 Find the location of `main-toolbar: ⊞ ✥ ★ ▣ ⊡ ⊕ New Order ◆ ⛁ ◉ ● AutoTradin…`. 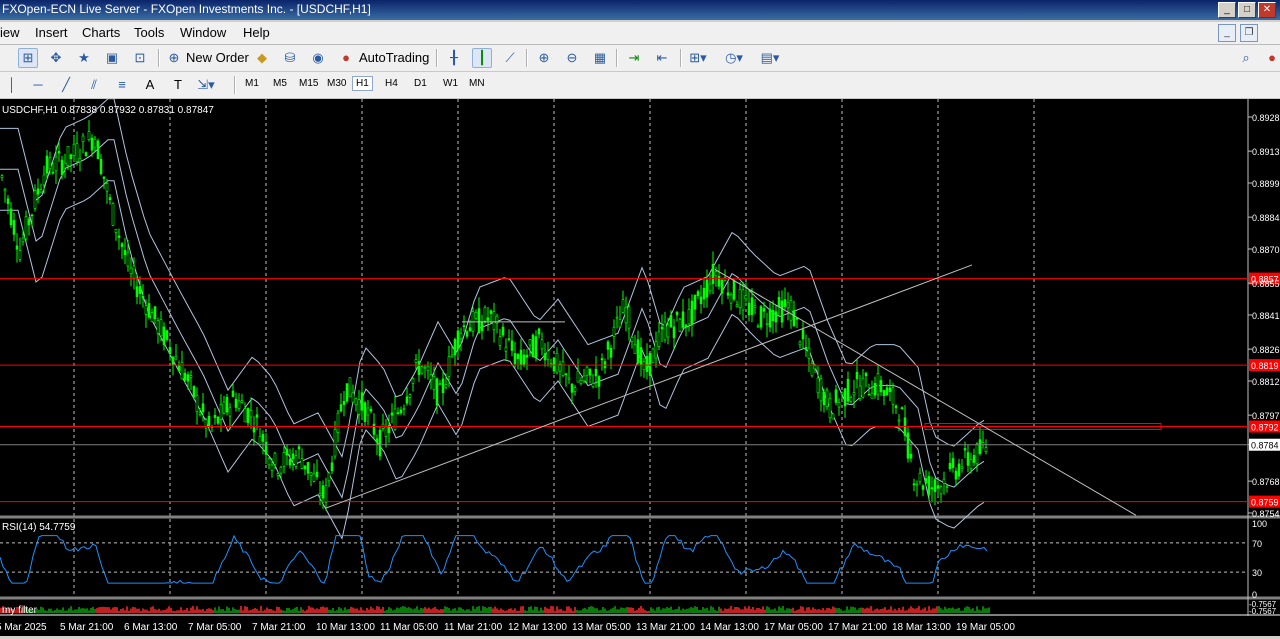

main-toolbar: ⊞ ✥ ★ ▣ ⊡ ⊕ New Order ◆ ⛁ ◉ ● AutoTradin… is located at coordinates (640, 58).